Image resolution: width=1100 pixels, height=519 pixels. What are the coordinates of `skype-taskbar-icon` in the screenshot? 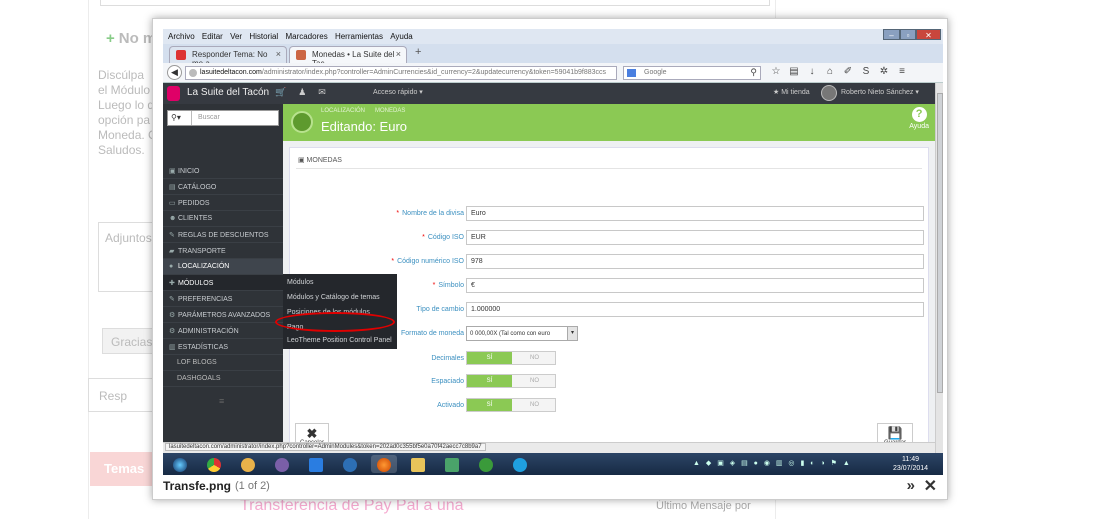 It's located at (520, 464).